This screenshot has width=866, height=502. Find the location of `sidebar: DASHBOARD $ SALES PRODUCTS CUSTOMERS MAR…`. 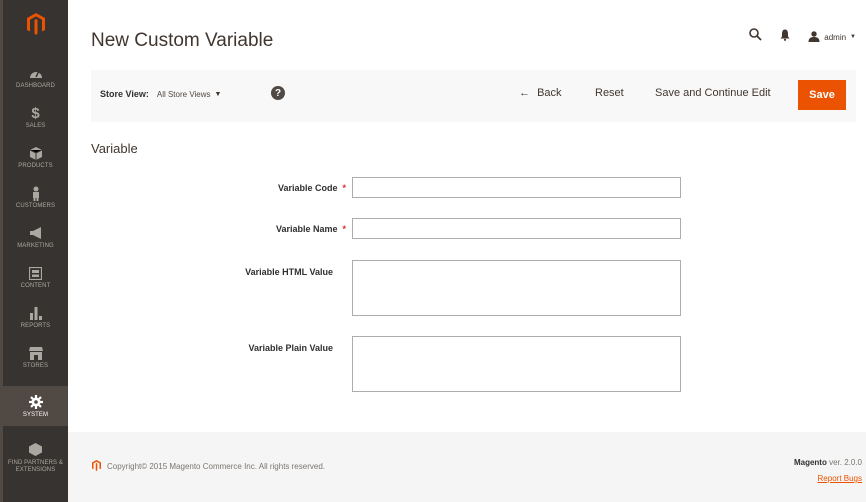

sidebar: DASHBOARD $ SALES PRODUCTS CUSTOMERS MAR… is located at coordinates (35, 251).